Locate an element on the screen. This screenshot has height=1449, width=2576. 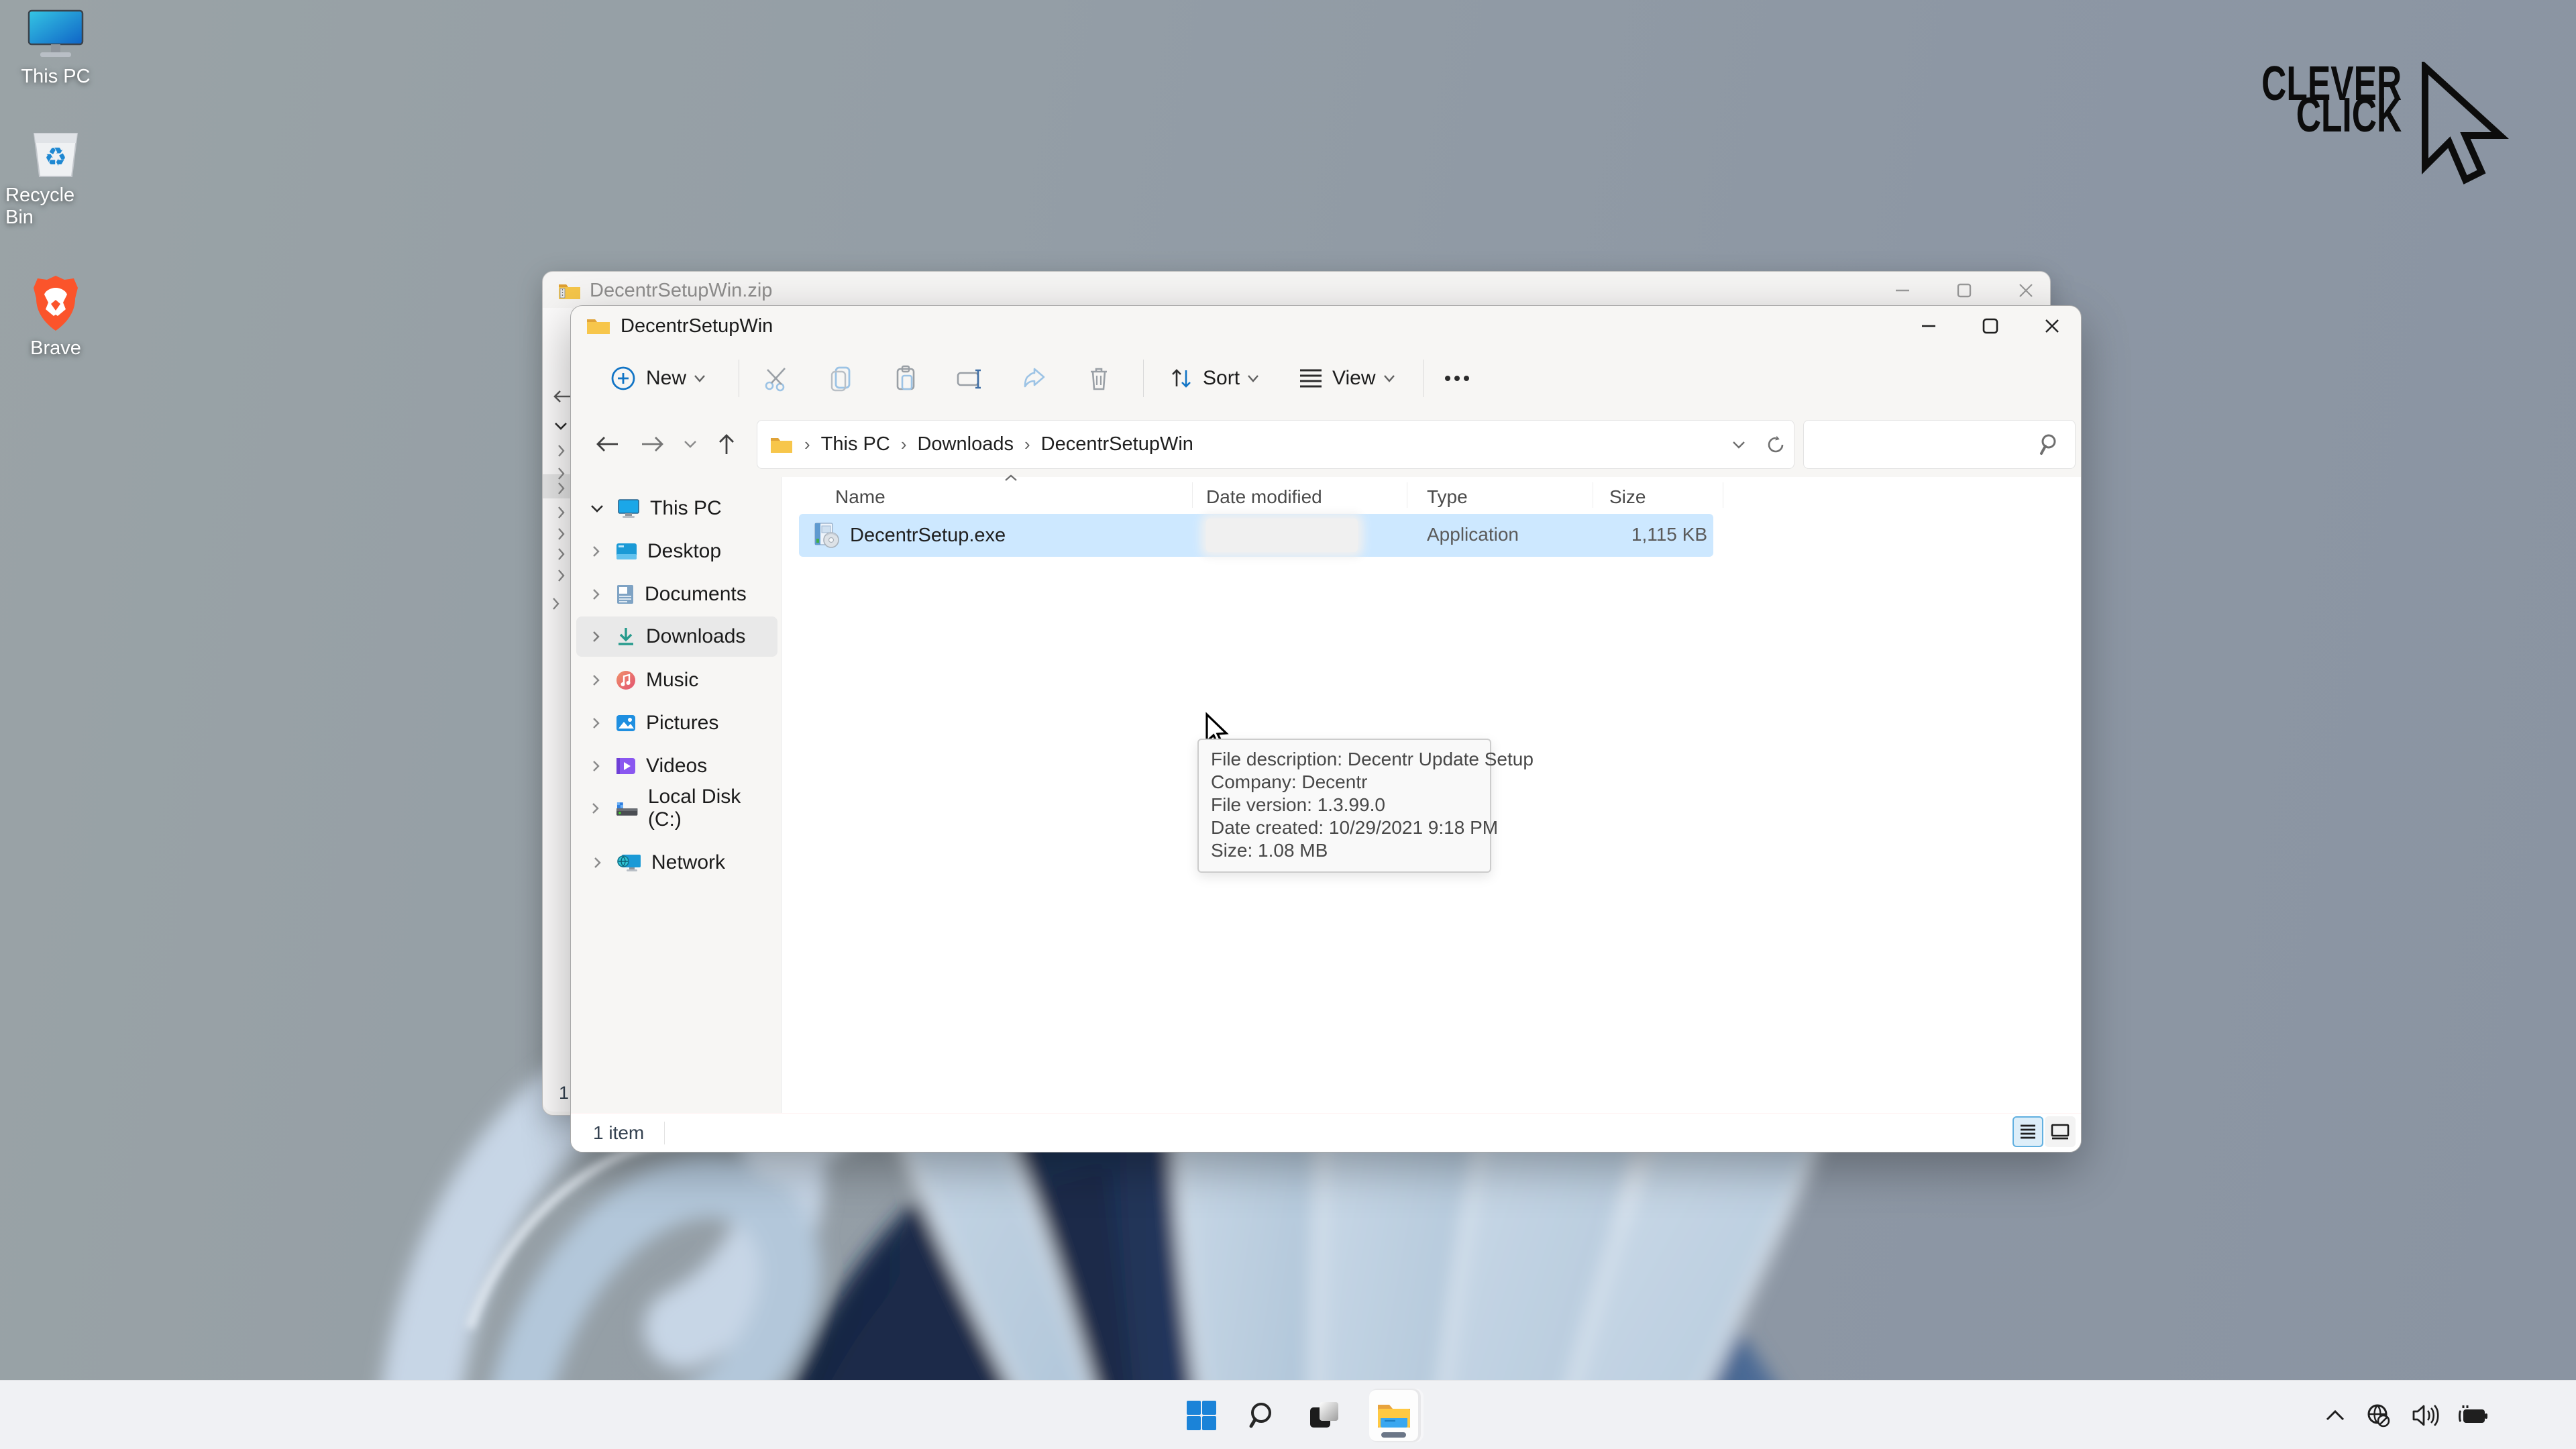
zip-maximize-button is located at coordinates (1964, 290).